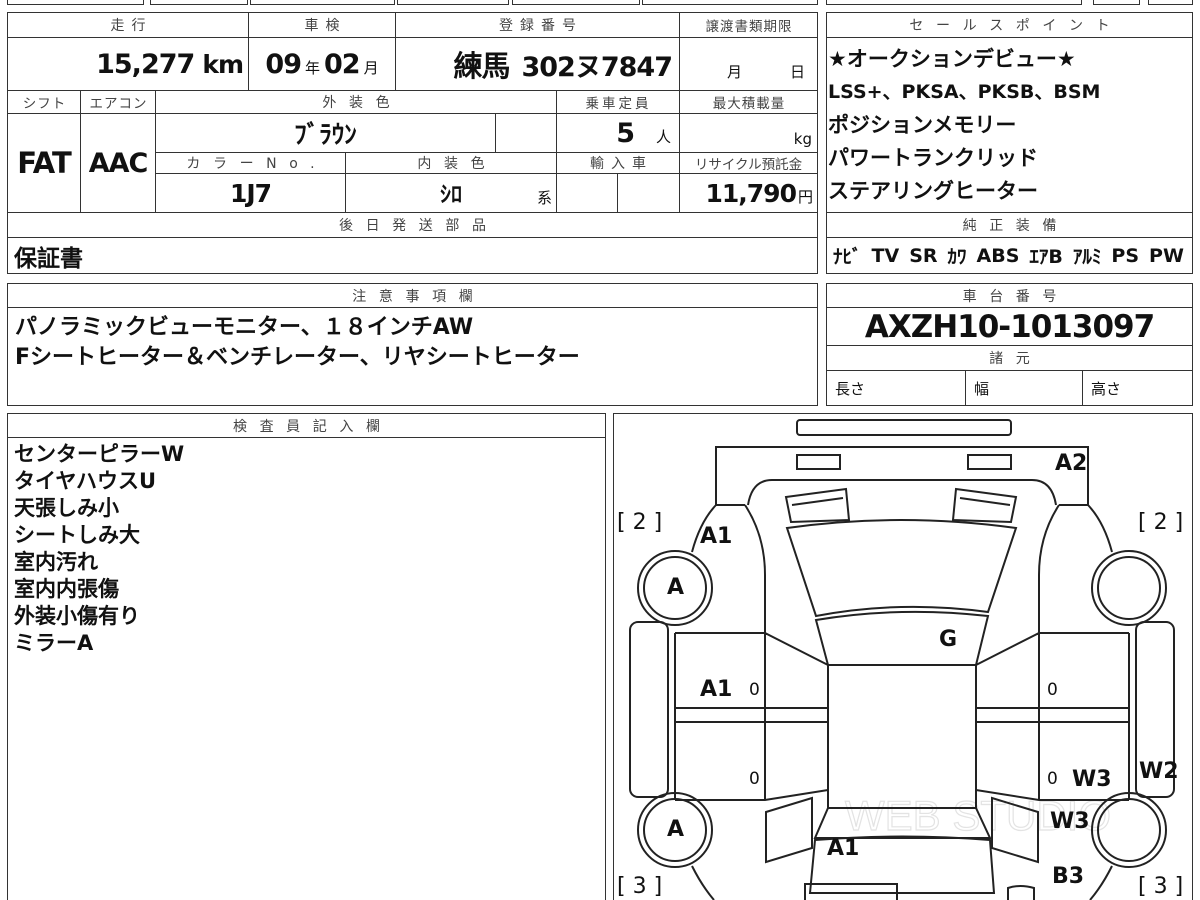 The image size is (1200, 900). What do you see at coordinates (526, 133) in the screenshot?
I see `exterior-color-extra-cell` at bounding box center [526, 133].